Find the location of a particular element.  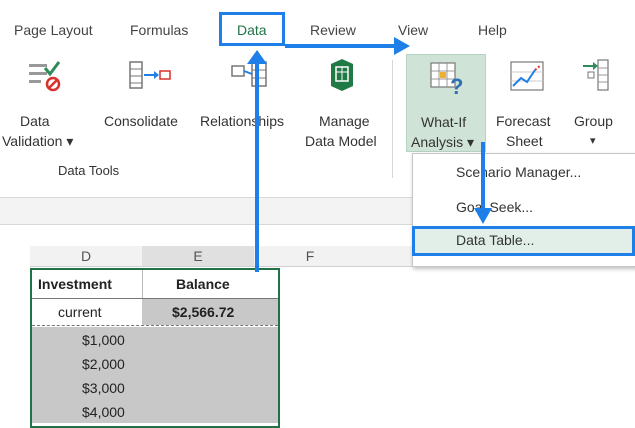

data-validation-label-1: Data is located at coordinates (35, 121).